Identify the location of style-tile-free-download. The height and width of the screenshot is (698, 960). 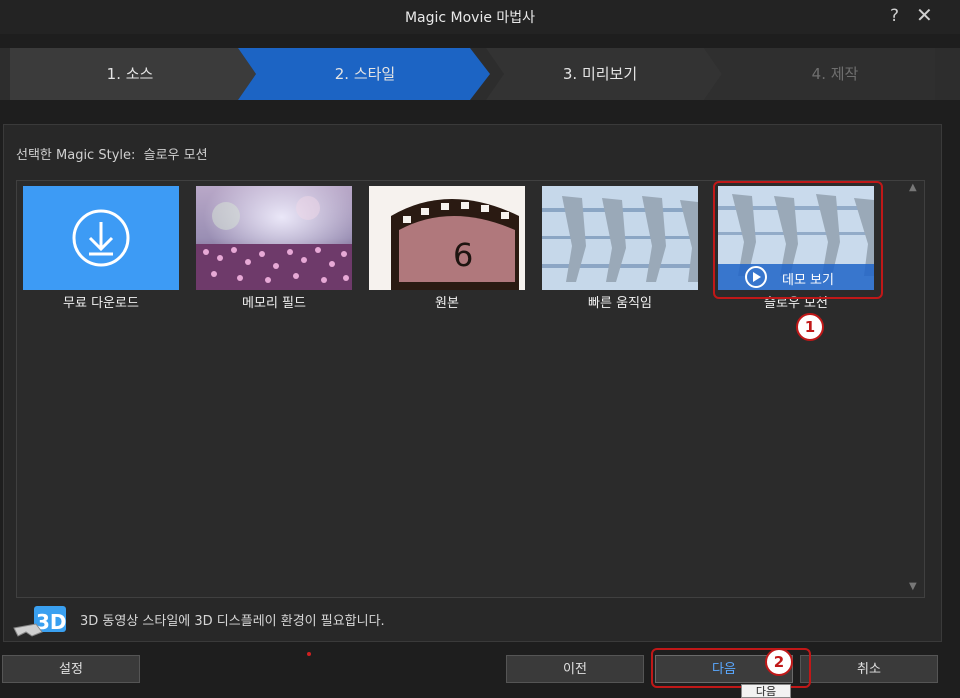
(101, 238).